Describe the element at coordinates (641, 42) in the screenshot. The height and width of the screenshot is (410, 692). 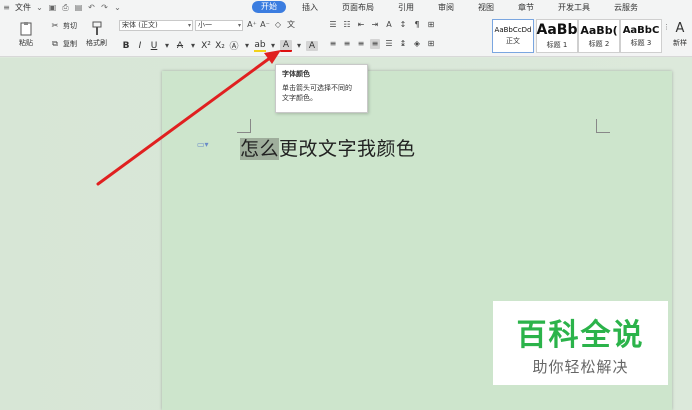
I see `style-label: 标题 3` at that location.